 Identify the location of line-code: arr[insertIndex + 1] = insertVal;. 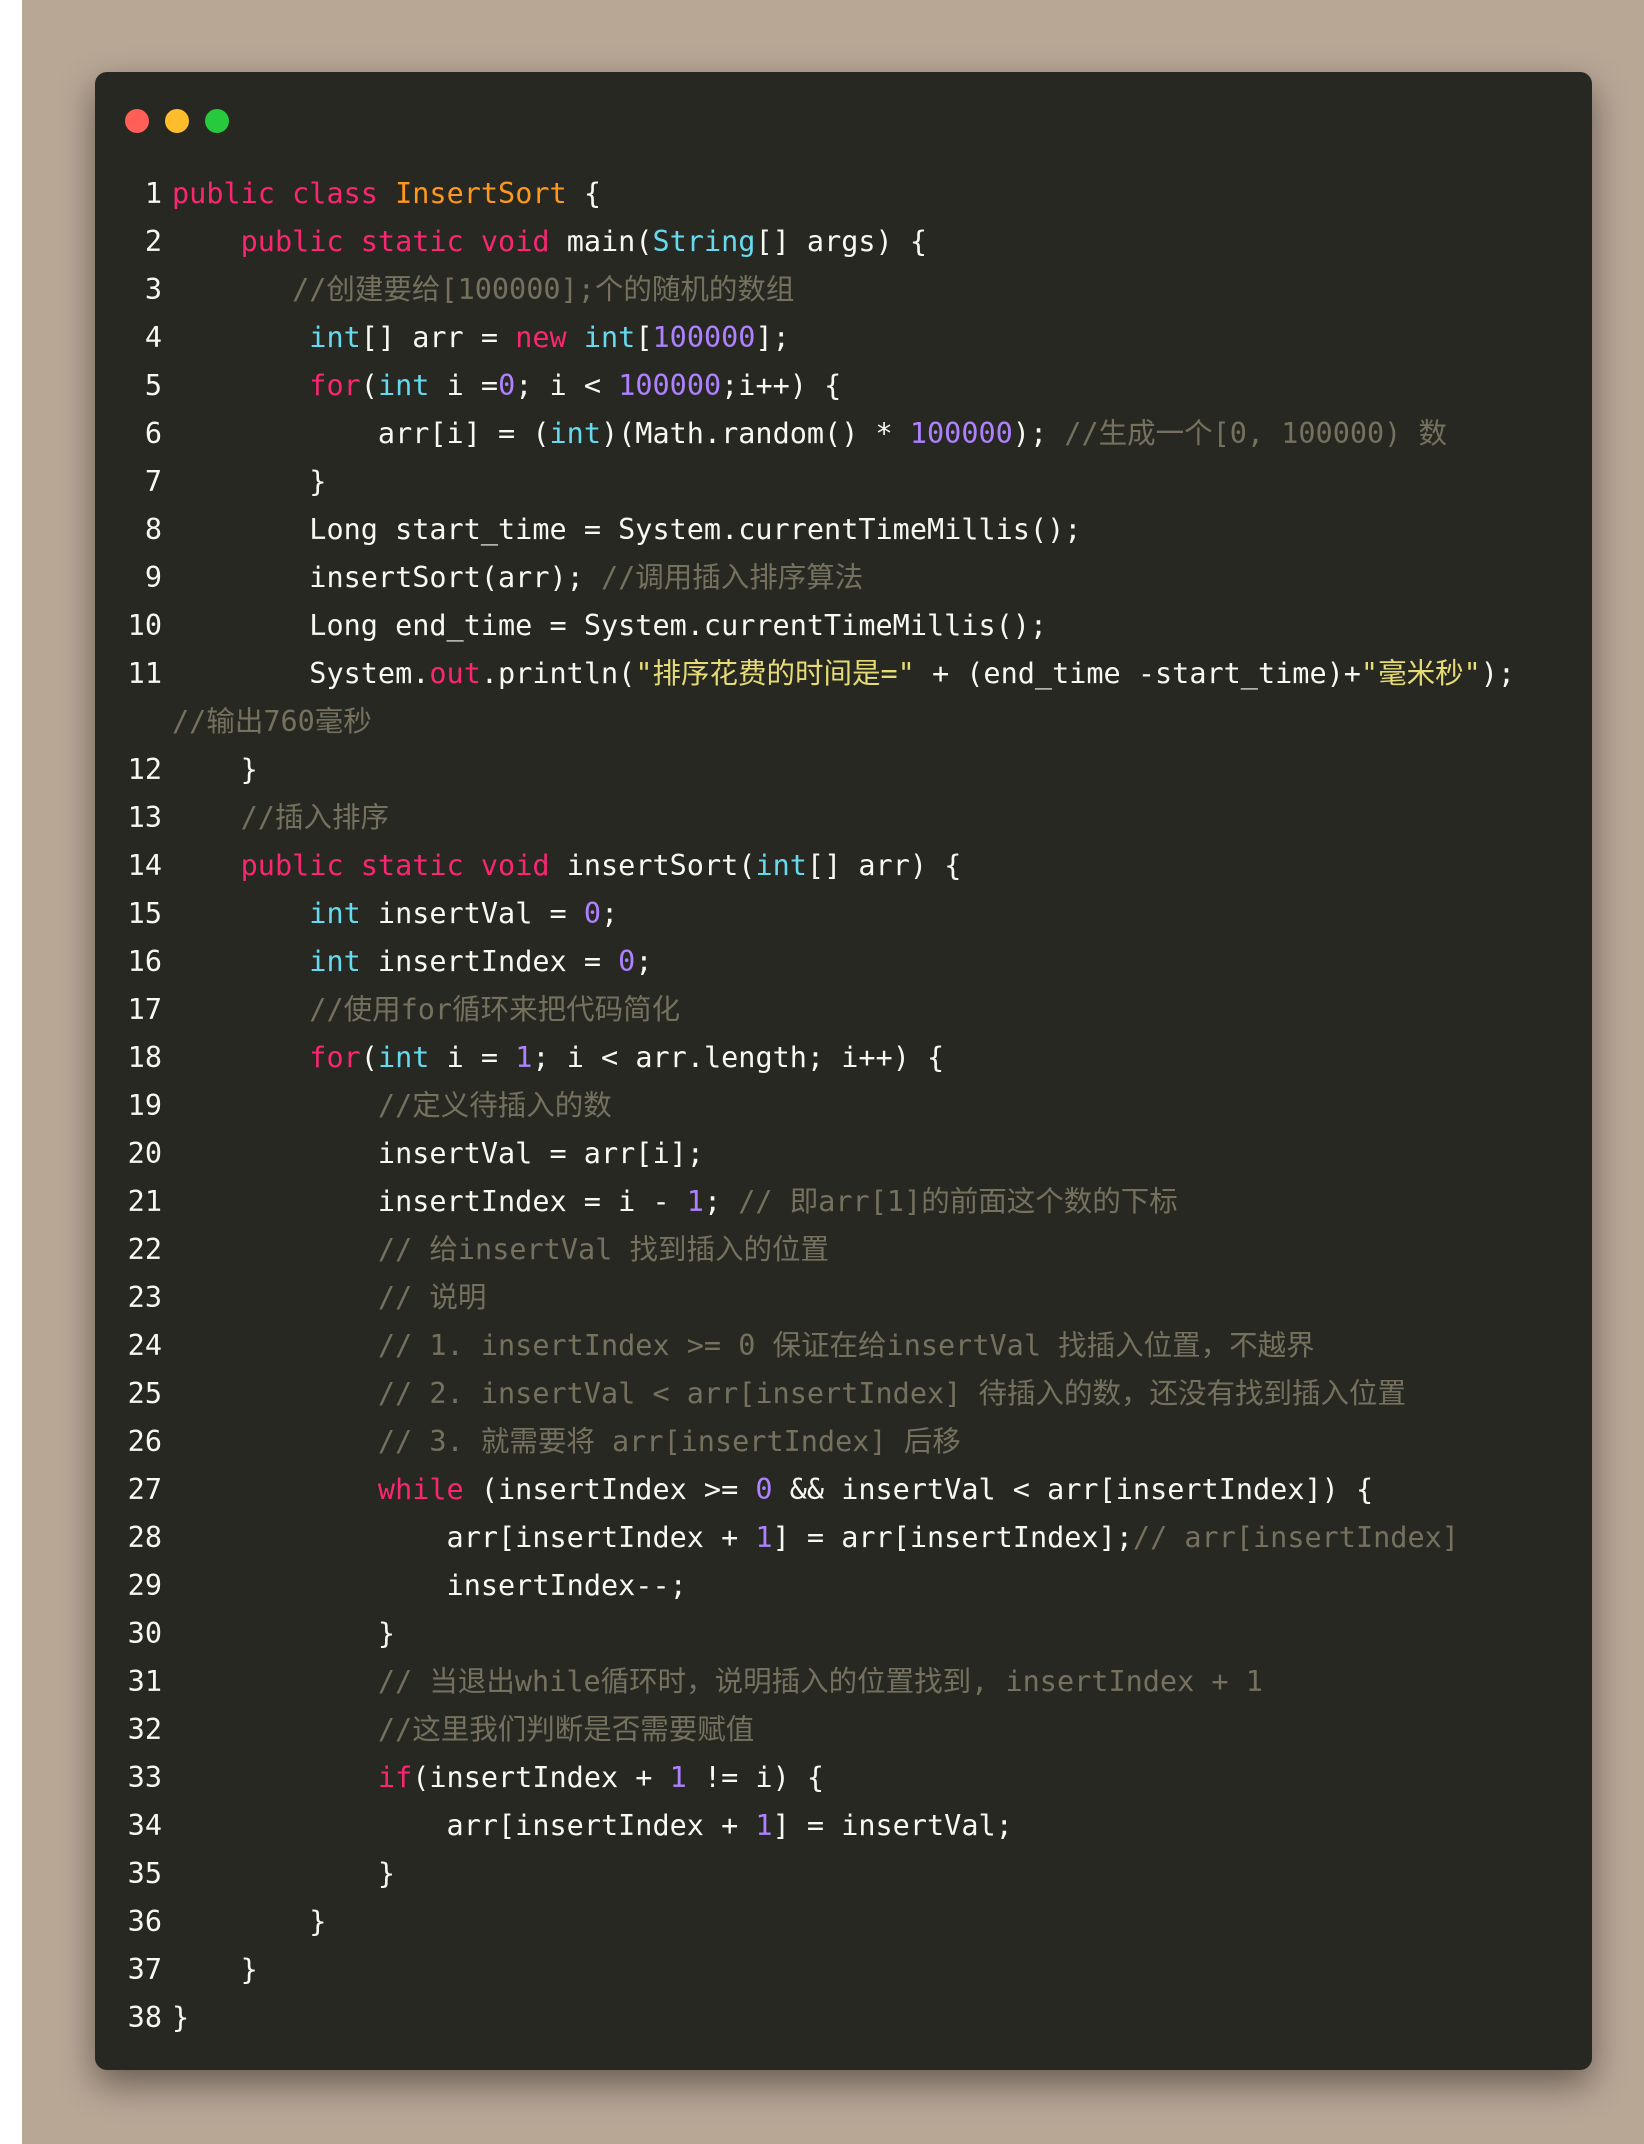
(882, 1826).